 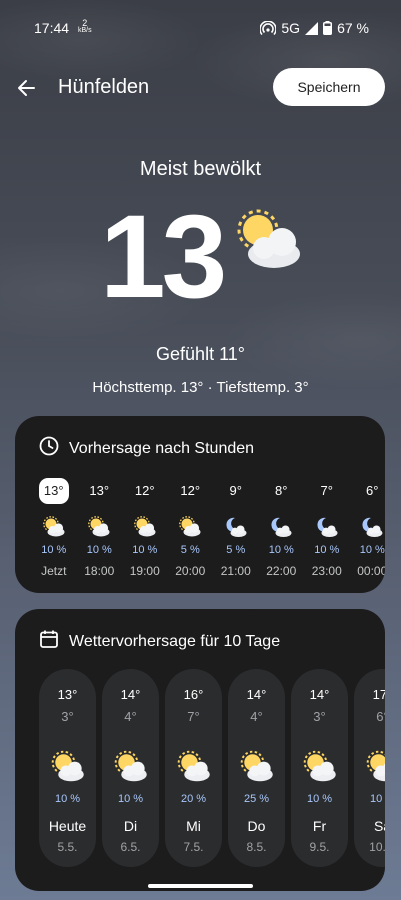 I want to click on daily-low: 6°, so click(x=380, y=716).